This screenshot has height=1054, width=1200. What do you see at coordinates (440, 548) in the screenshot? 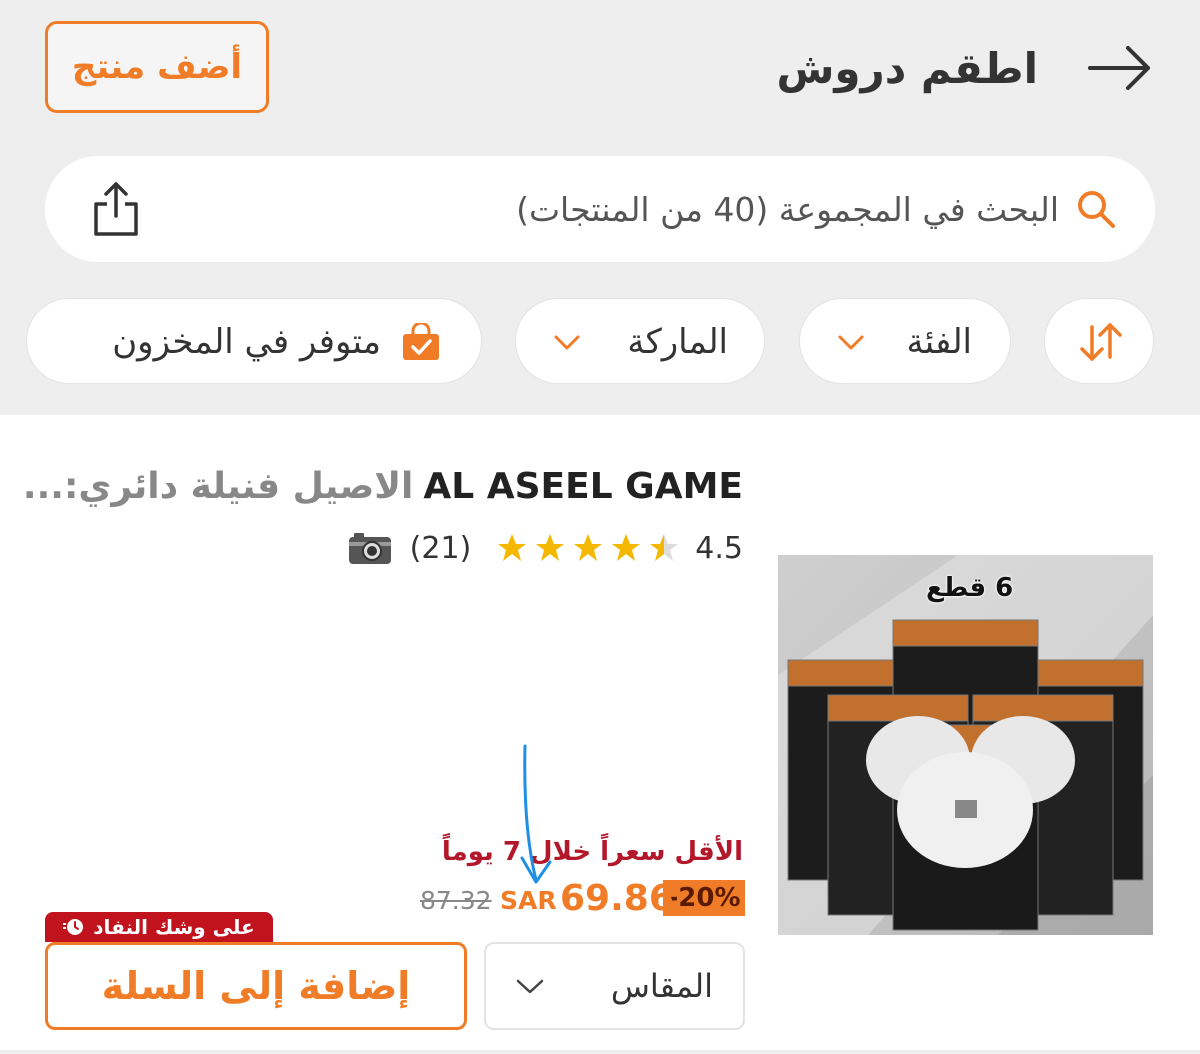
I see `review-count: (21)` at bounding box center [440, 548].